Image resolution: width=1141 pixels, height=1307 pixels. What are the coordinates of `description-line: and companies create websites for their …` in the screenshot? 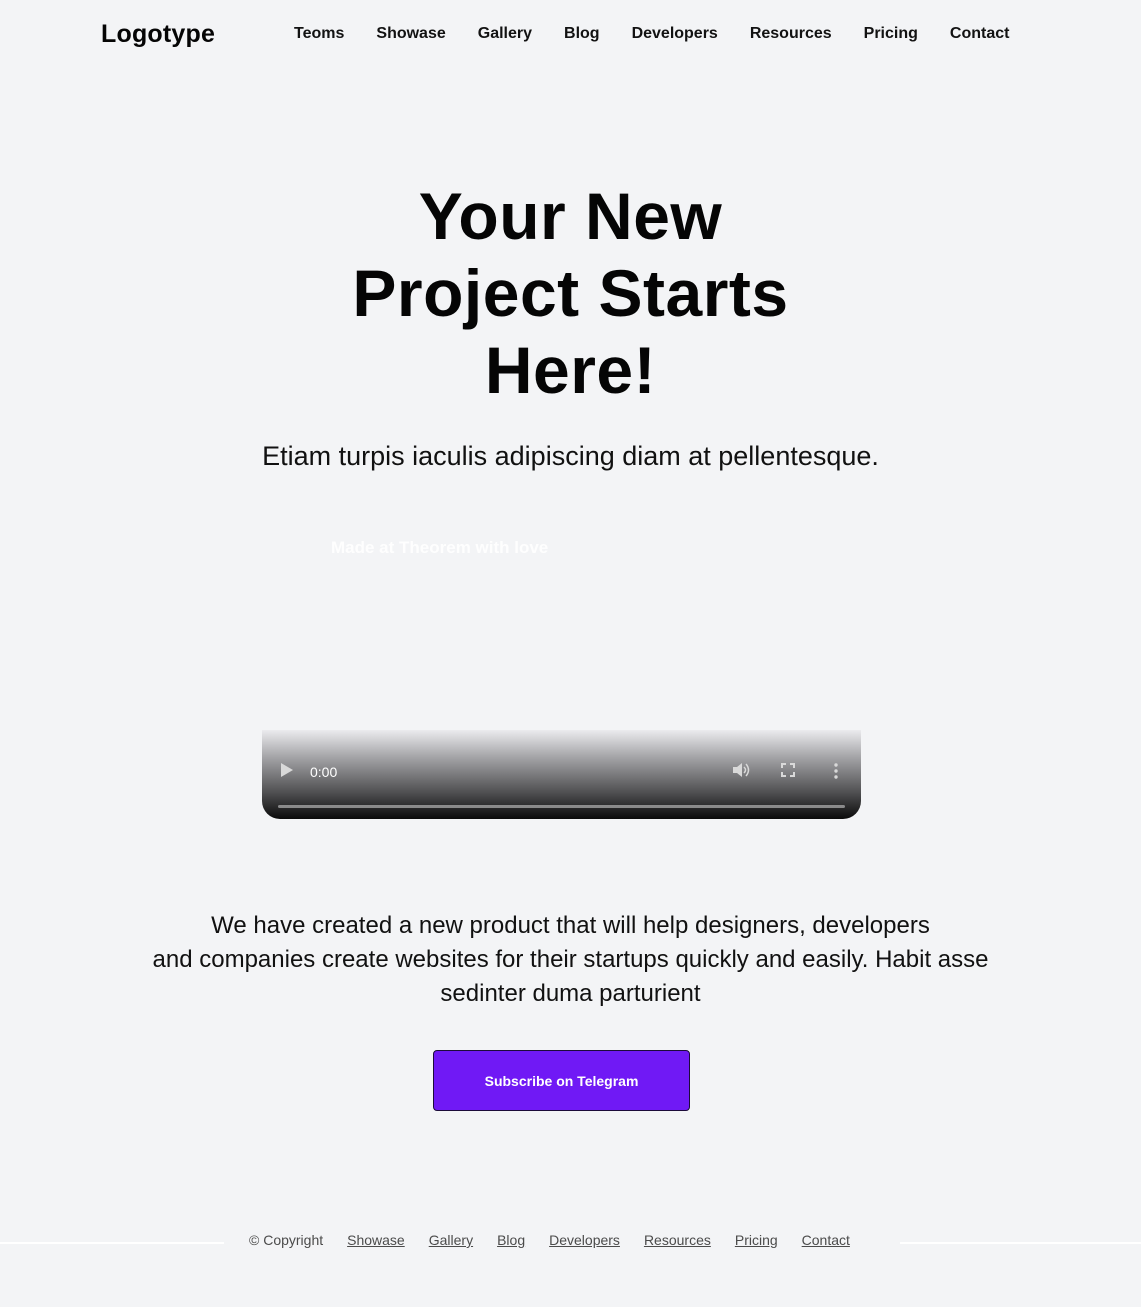 It's located at (570, 959).